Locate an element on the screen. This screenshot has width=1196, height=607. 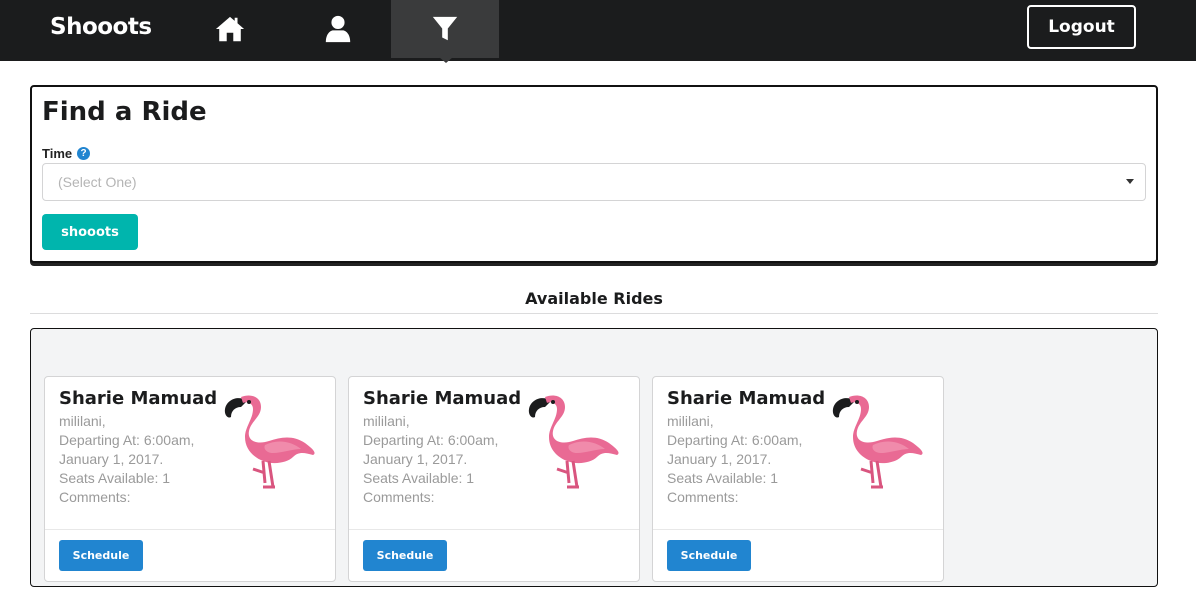
time-label: Time is located at coordinates (57, 153).